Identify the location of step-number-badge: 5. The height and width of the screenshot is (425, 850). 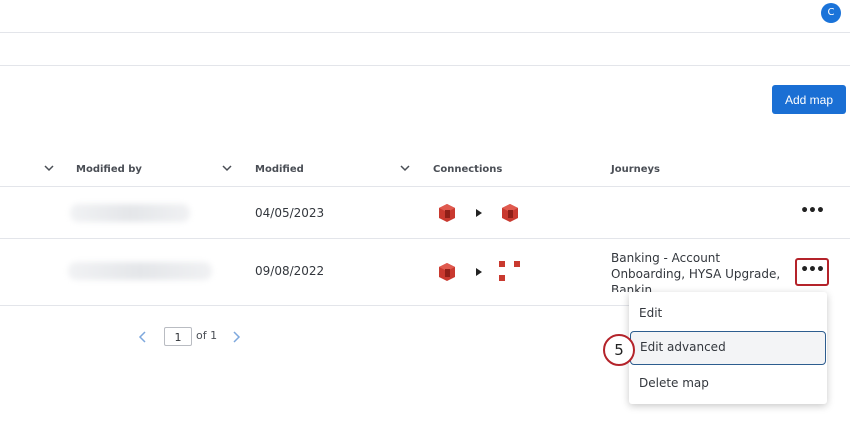
(619, 350).